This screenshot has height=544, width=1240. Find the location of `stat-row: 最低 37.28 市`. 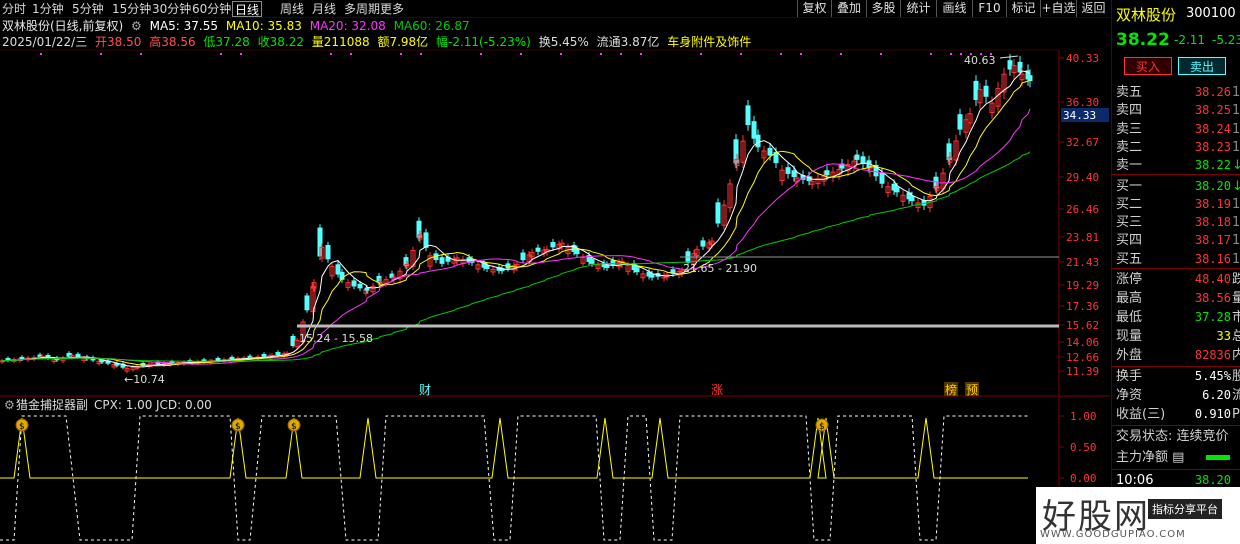

stat-row: 最低 37.28 市 is located at coordinates (1176, 317).